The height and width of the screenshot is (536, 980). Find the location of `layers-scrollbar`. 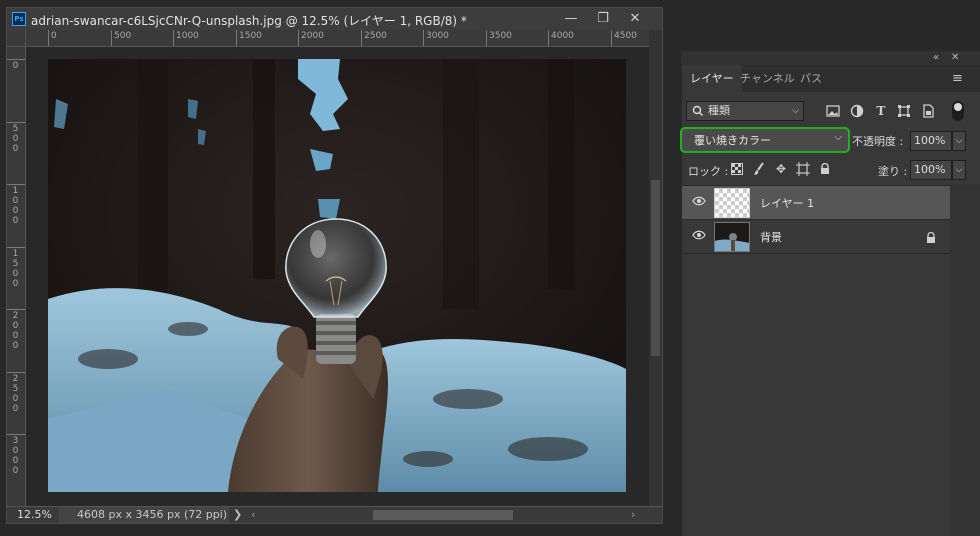

layers-scrollbar is located at coordinates (965, 360).